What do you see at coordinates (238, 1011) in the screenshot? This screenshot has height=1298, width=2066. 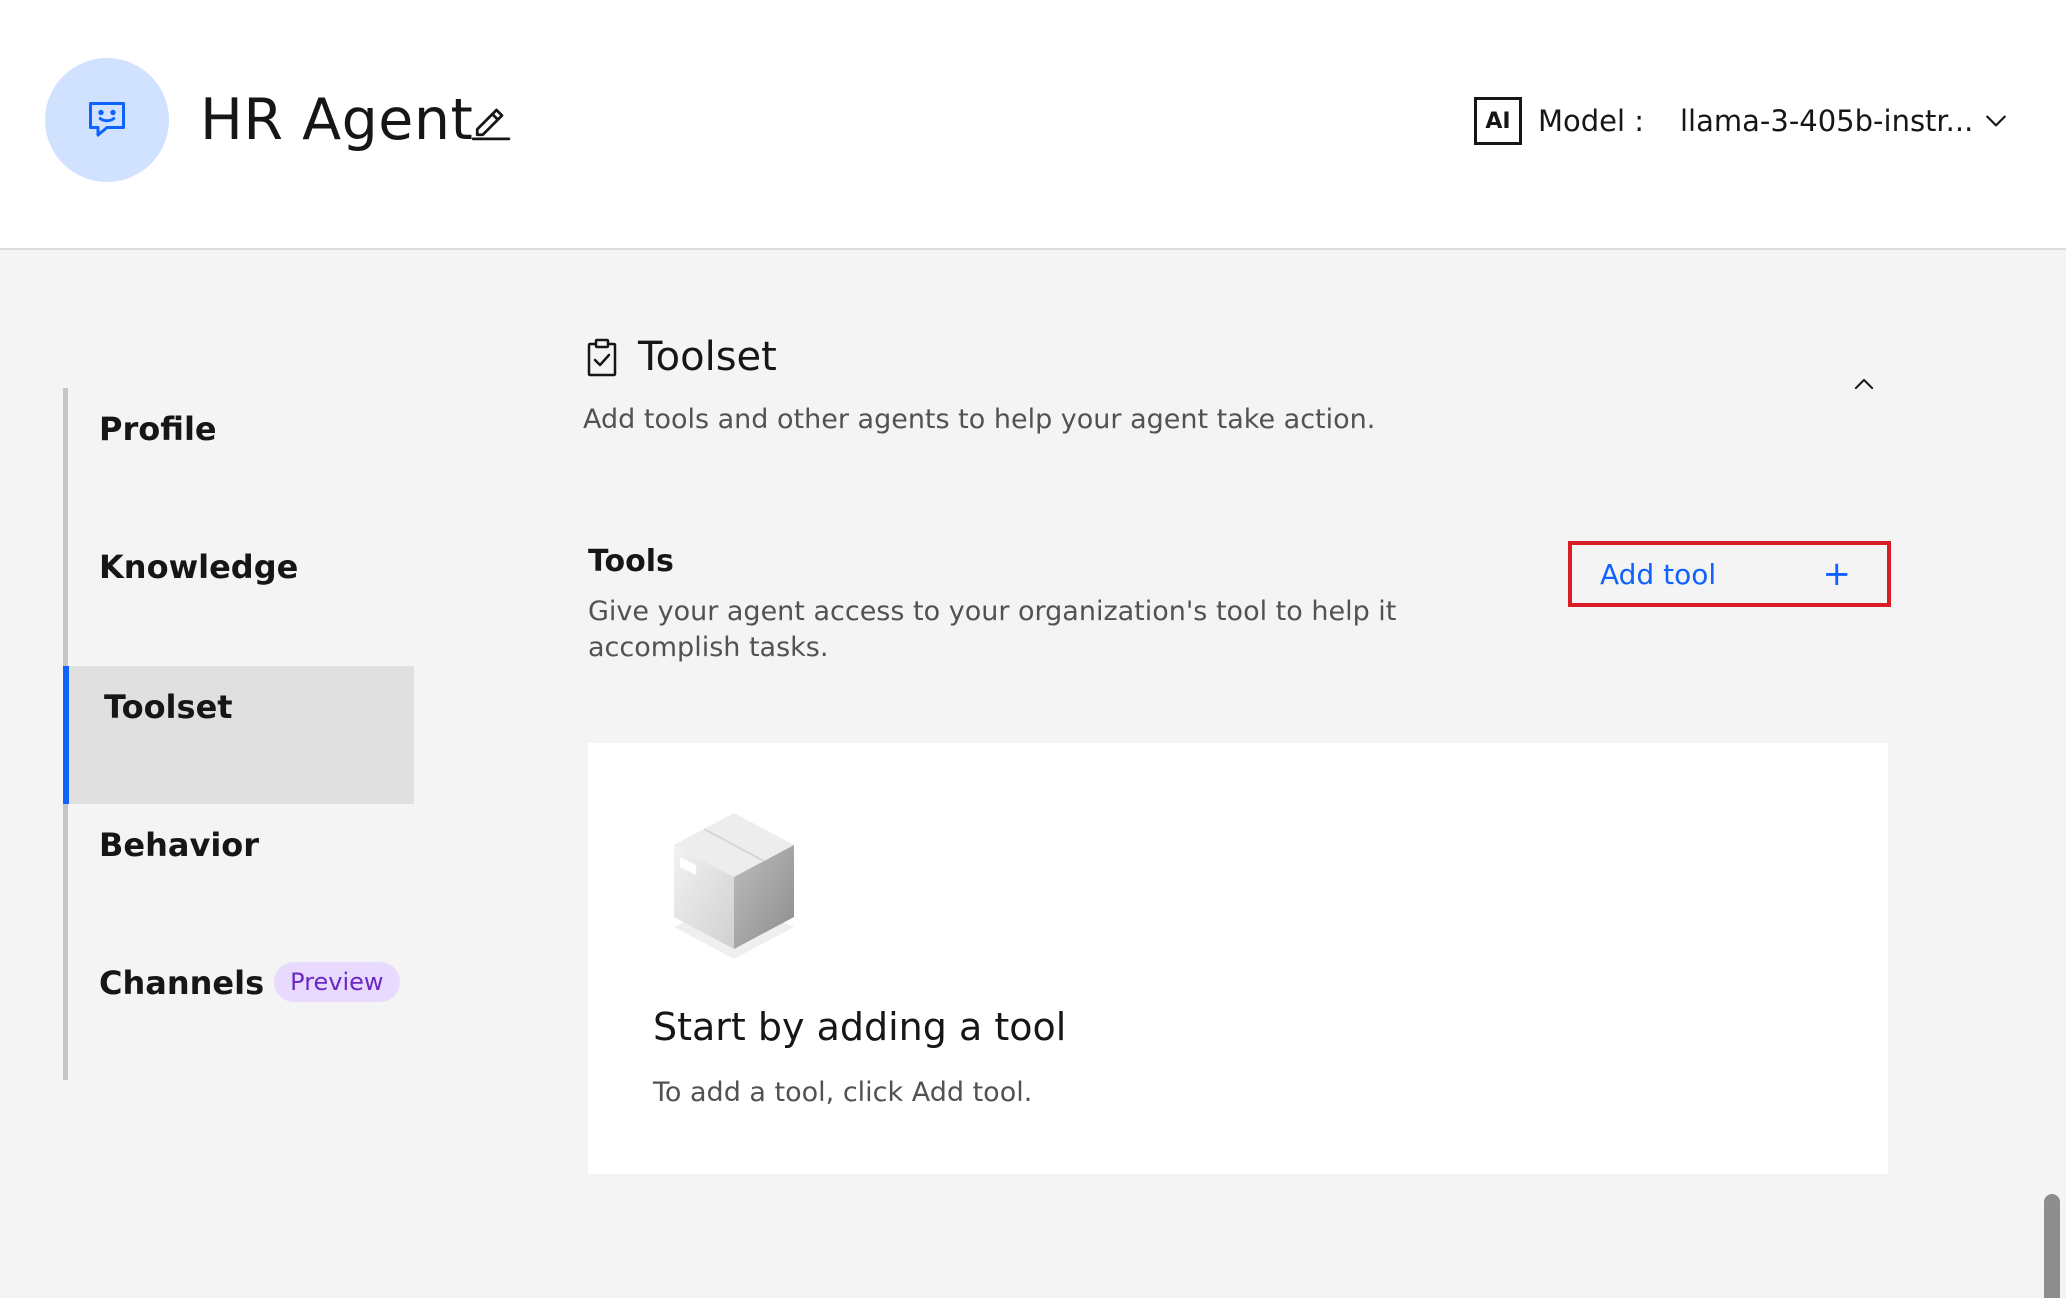 I see `nav-item-channels: Channels Preview` at bounding box center [238, 1011].